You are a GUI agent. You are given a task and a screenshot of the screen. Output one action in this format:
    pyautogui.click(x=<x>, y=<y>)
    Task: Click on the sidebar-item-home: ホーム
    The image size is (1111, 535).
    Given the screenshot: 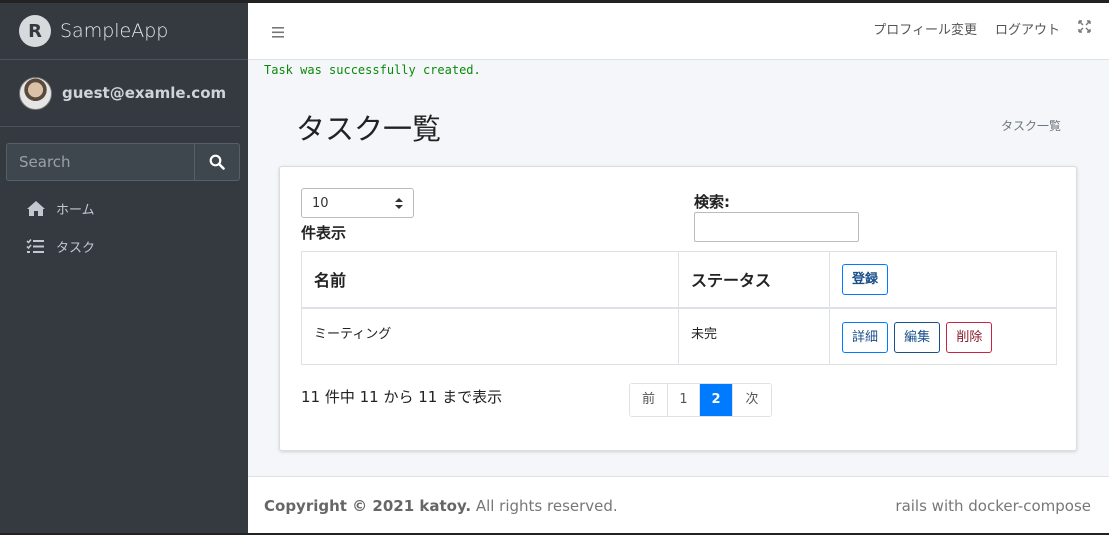 What is the action you would take?
    pyautogui.click(x=124, y=208)
    